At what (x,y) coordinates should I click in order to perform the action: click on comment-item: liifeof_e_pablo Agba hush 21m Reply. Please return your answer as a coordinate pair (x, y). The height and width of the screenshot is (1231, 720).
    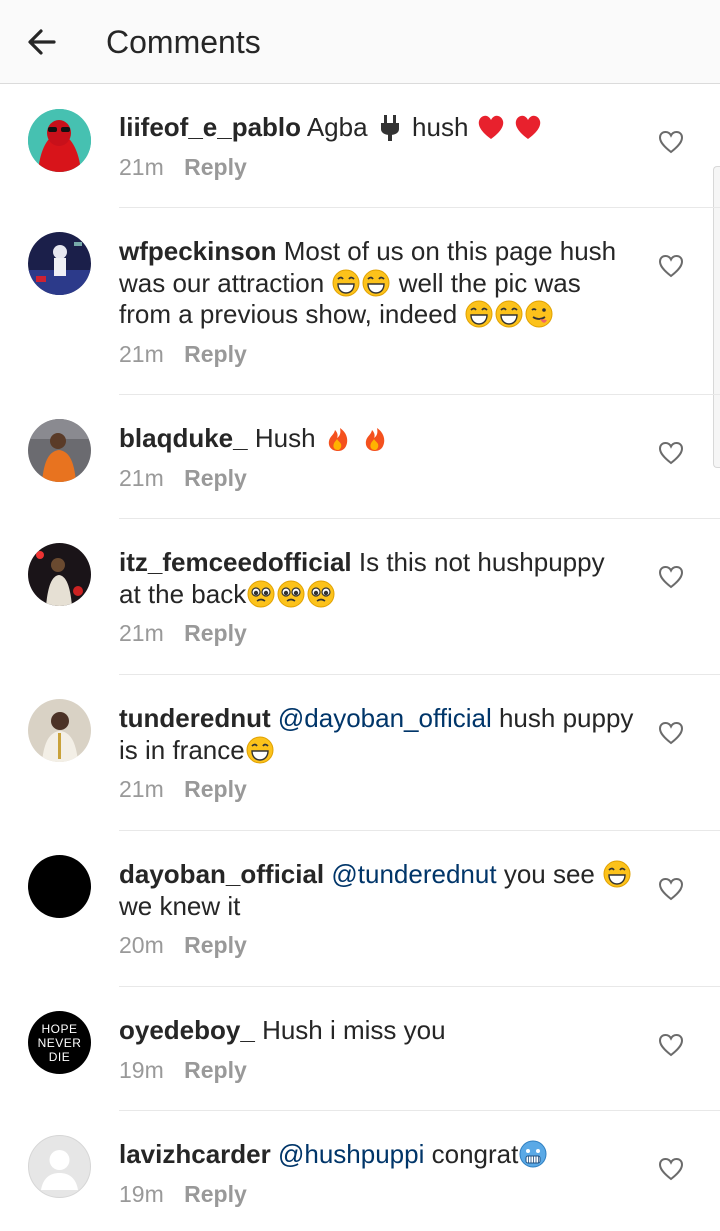
    Looking at the image, I should click on (360, 146).